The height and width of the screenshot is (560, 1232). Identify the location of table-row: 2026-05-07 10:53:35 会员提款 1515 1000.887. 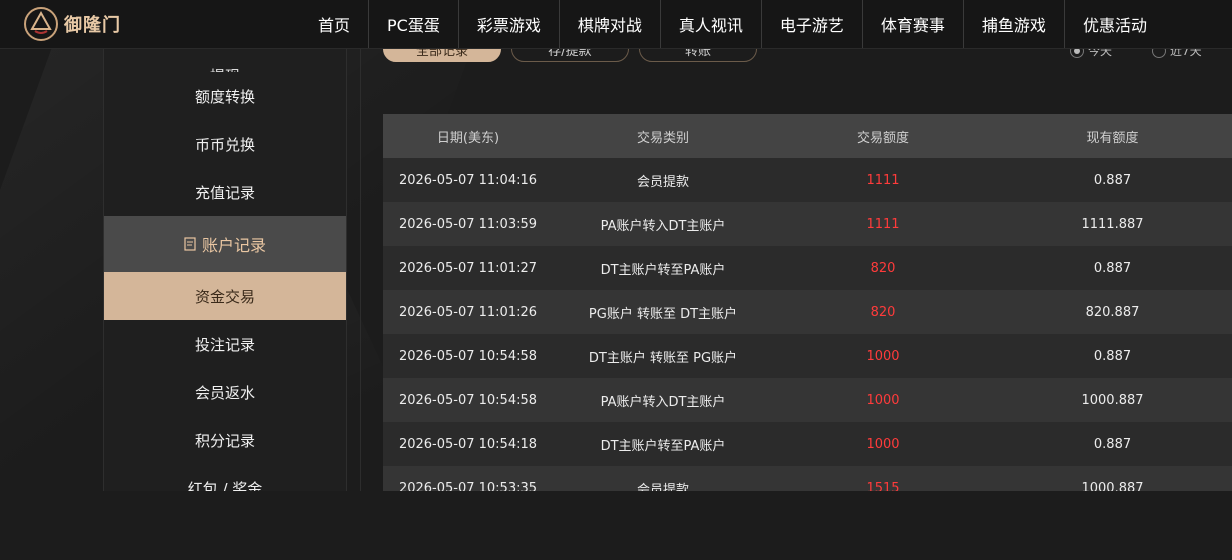
(807, 478).